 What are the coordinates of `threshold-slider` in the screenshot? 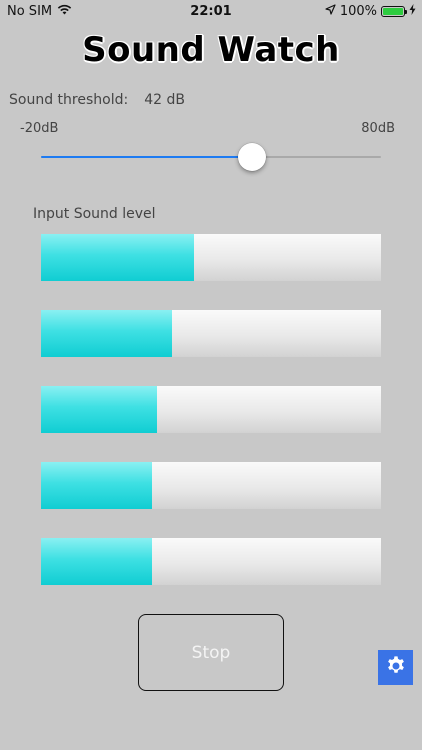 It's located at (211, 157).